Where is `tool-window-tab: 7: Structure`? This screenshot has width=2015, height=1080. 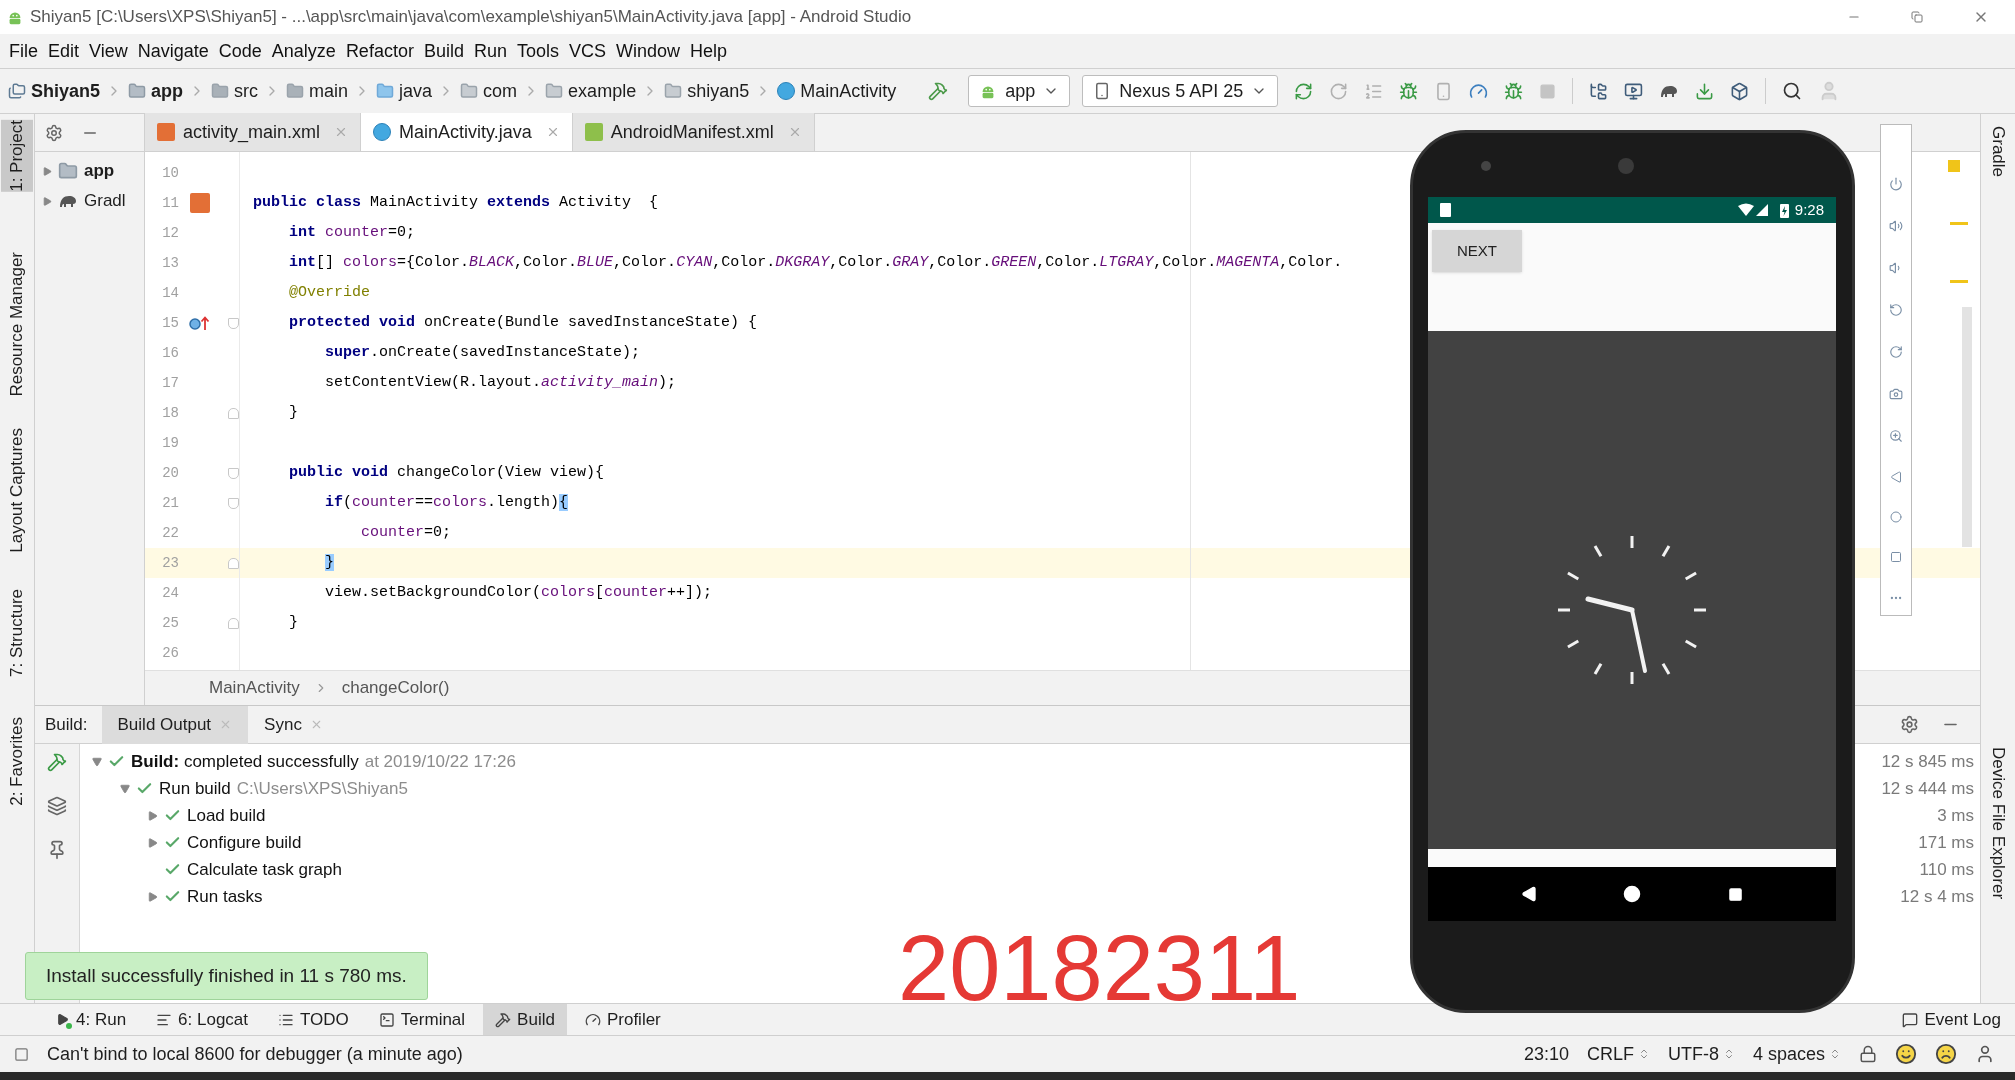
tool-window-tab: 7: Structure is located at coordinates (17, 633).